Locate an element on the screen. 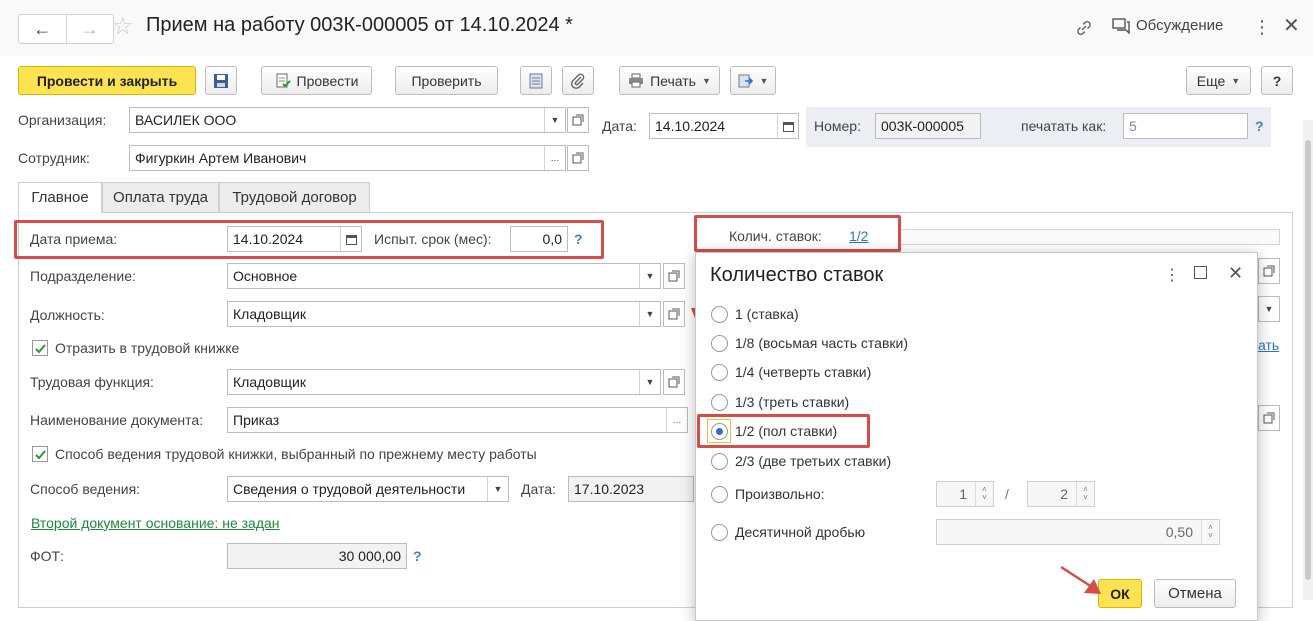  method-prev-checkbox is located at coordinates (40, 454).